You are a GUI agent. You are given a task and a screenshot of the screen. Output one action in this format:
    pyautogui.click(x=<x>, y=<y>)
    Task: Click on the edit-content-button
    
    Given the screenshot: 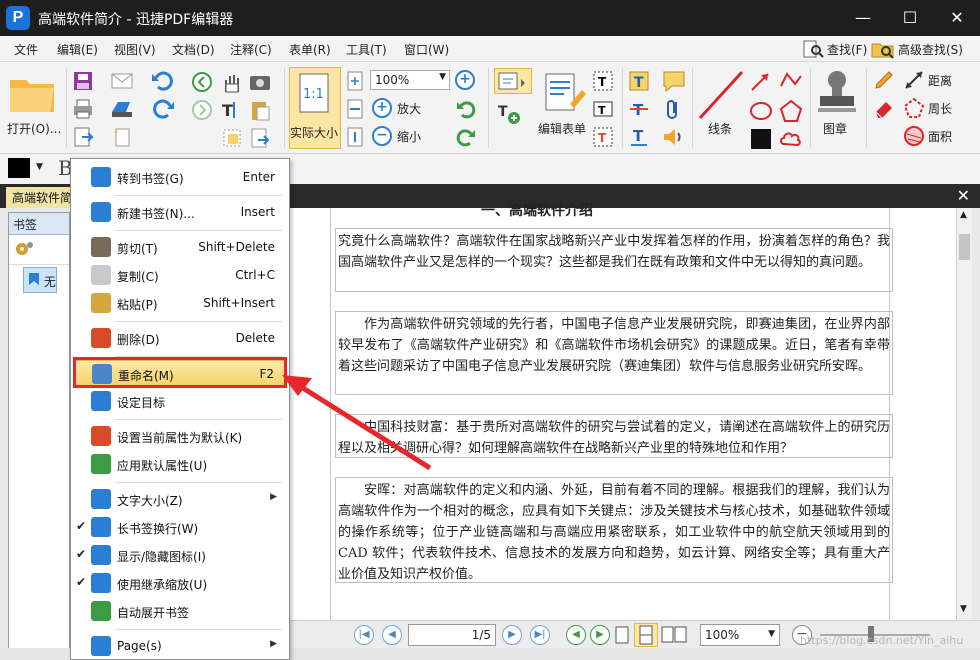 What is the action you would take?
    pyautogui.click(x=513, y=81)
    